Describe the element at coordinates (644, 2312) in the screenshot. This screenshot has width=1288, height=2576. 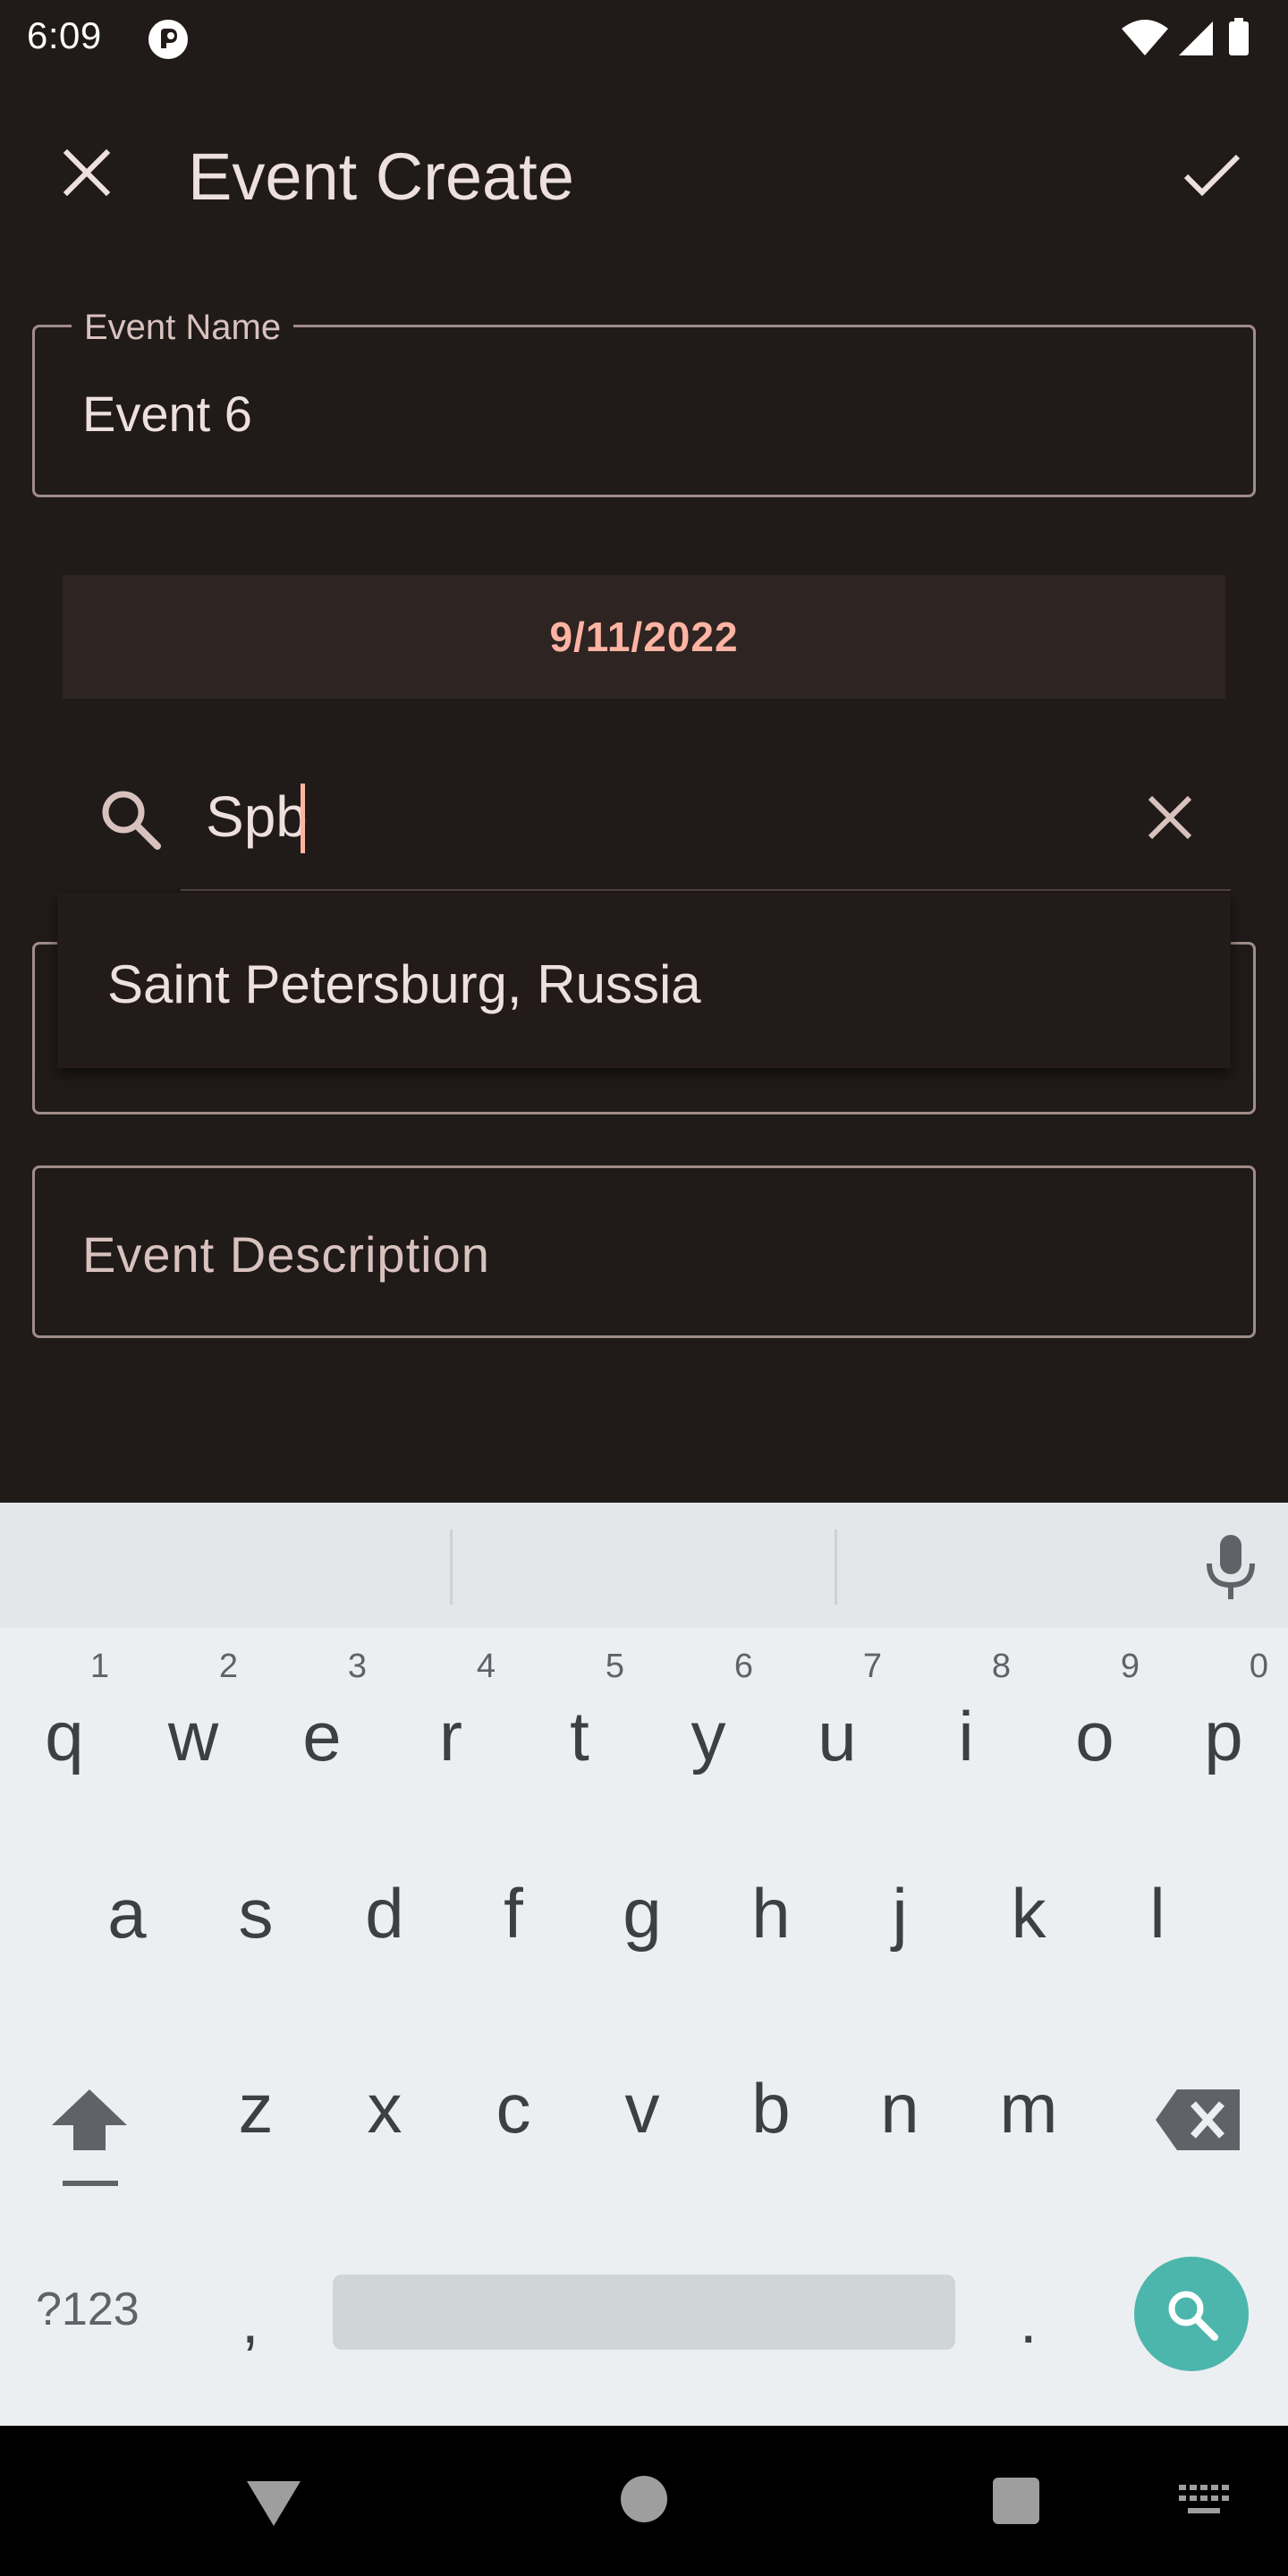
I see `space-key` at that location.